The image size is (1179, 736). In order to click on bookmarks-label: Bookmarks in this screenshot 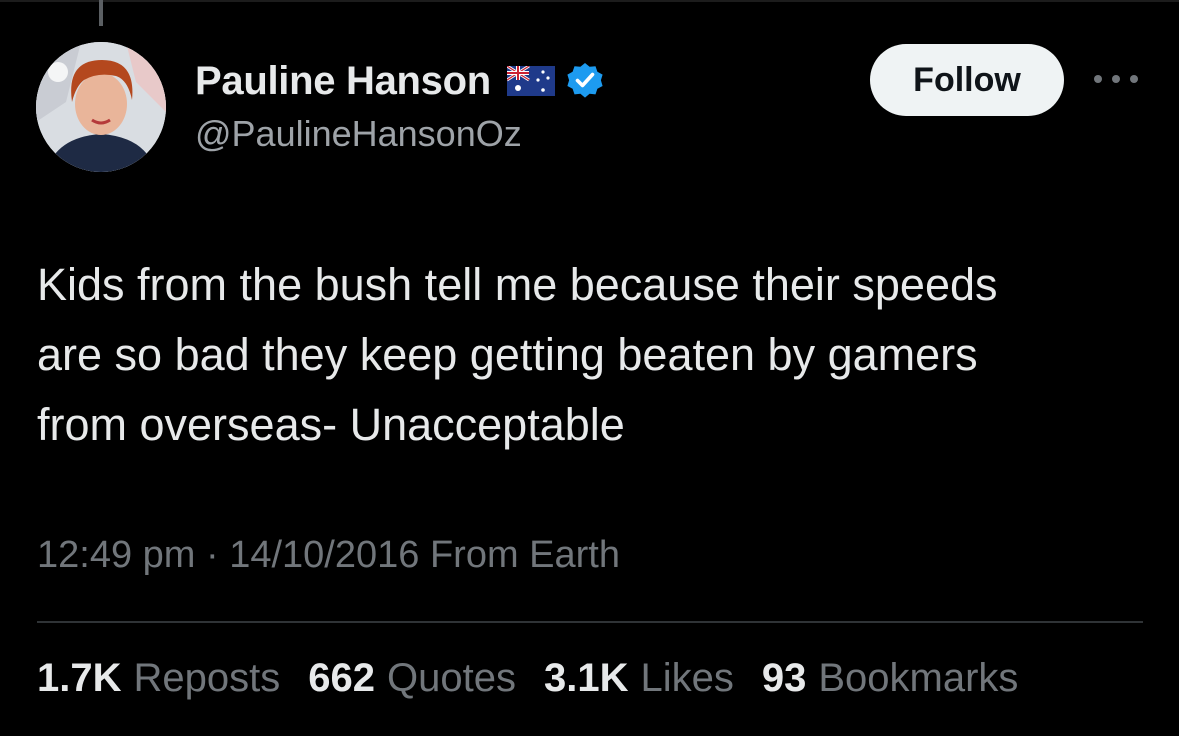, I will do `click(918, 678)`.